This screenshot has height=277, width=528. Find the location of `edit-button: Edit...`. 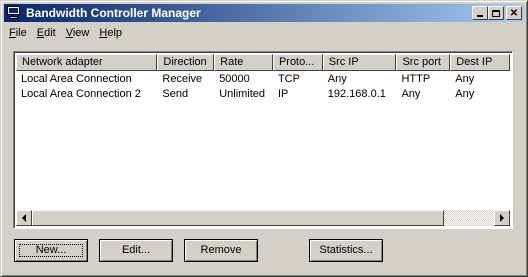

edit-button: Edit... is located at coordinates (136, 250).